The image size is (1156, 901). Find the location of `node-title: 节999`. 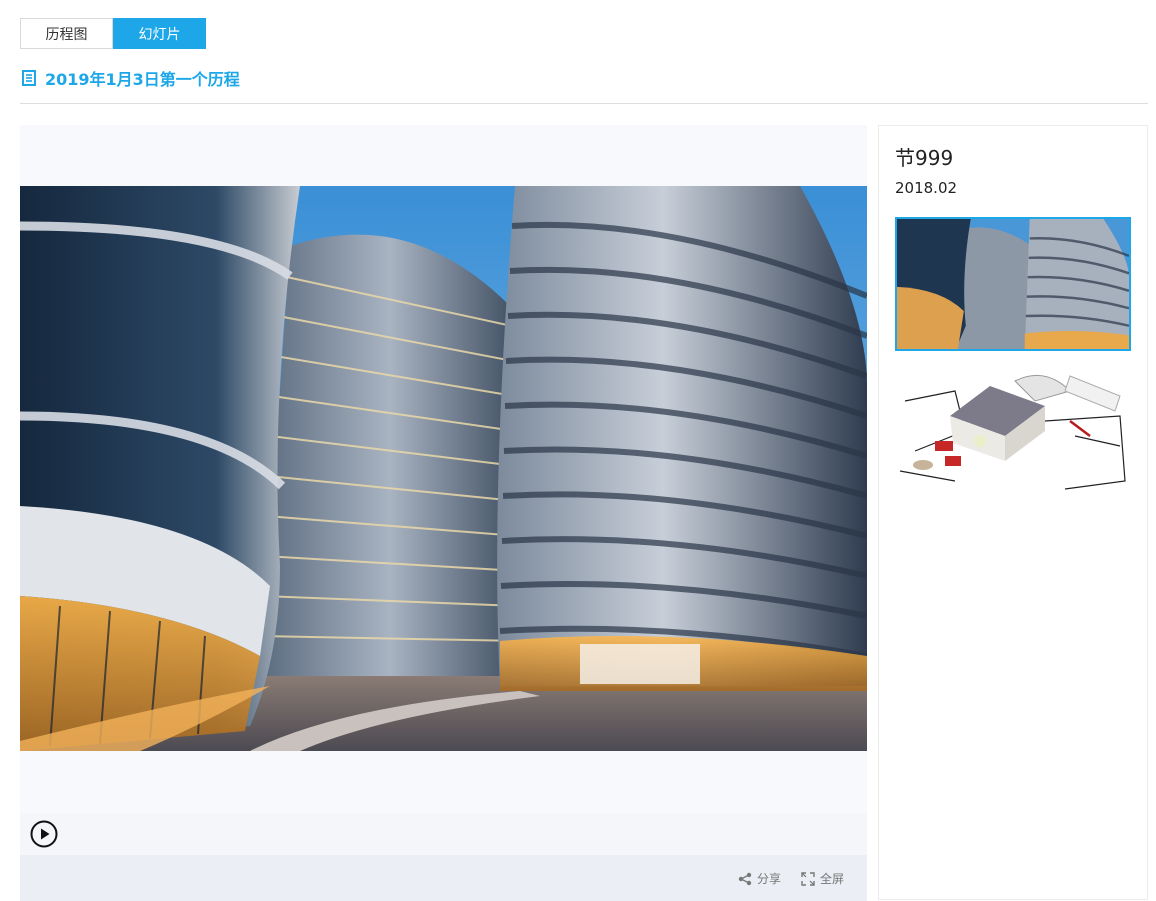

node-title: 节999 is located at coordinates (924, 158).